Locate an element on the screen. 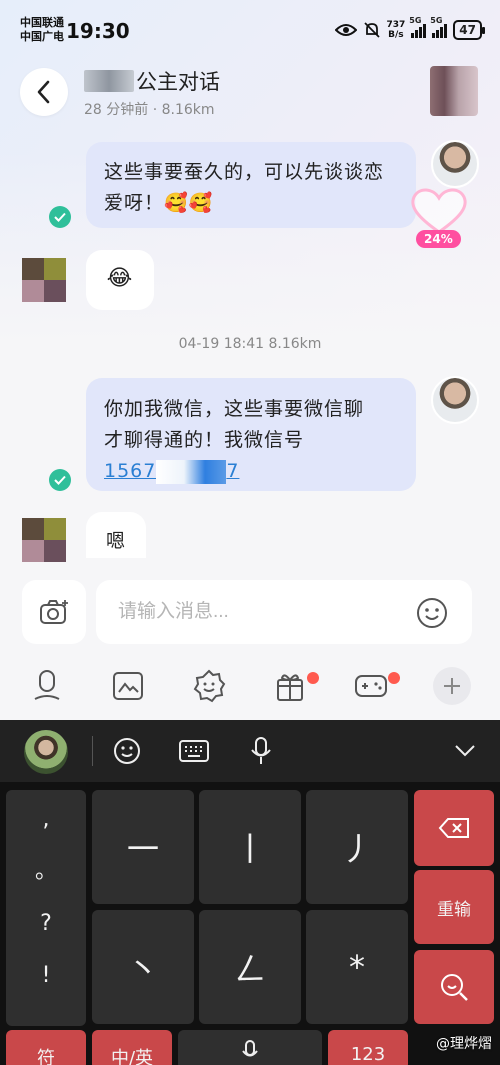  keyboard-toolbar-divider is located at coordinates (92, 751).